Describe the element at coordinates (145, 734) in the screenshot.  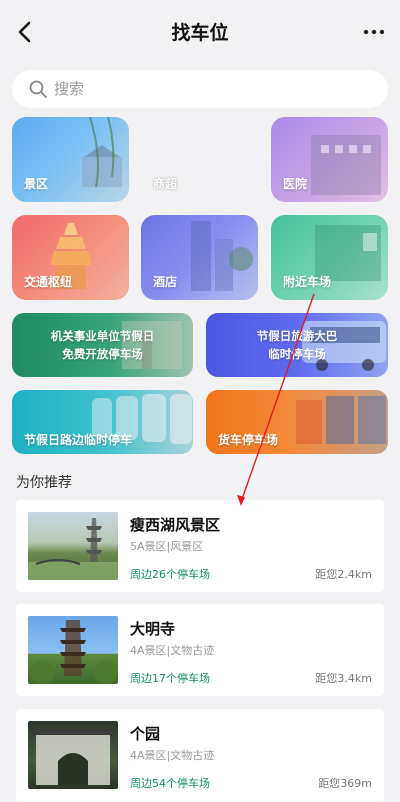
I see `place-name: 个园` at that location.